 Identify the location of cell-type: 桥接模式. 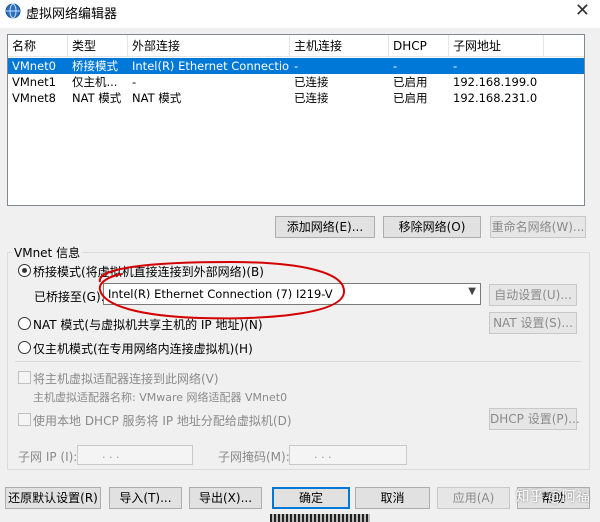
(95, 66).